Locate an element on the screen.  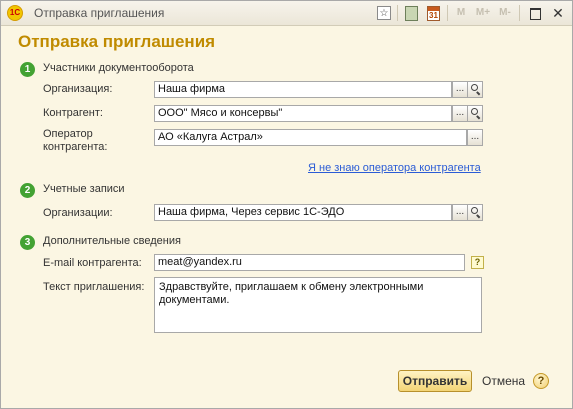
favorites-star-icon: ☆ is located at coordinates (384, 13).